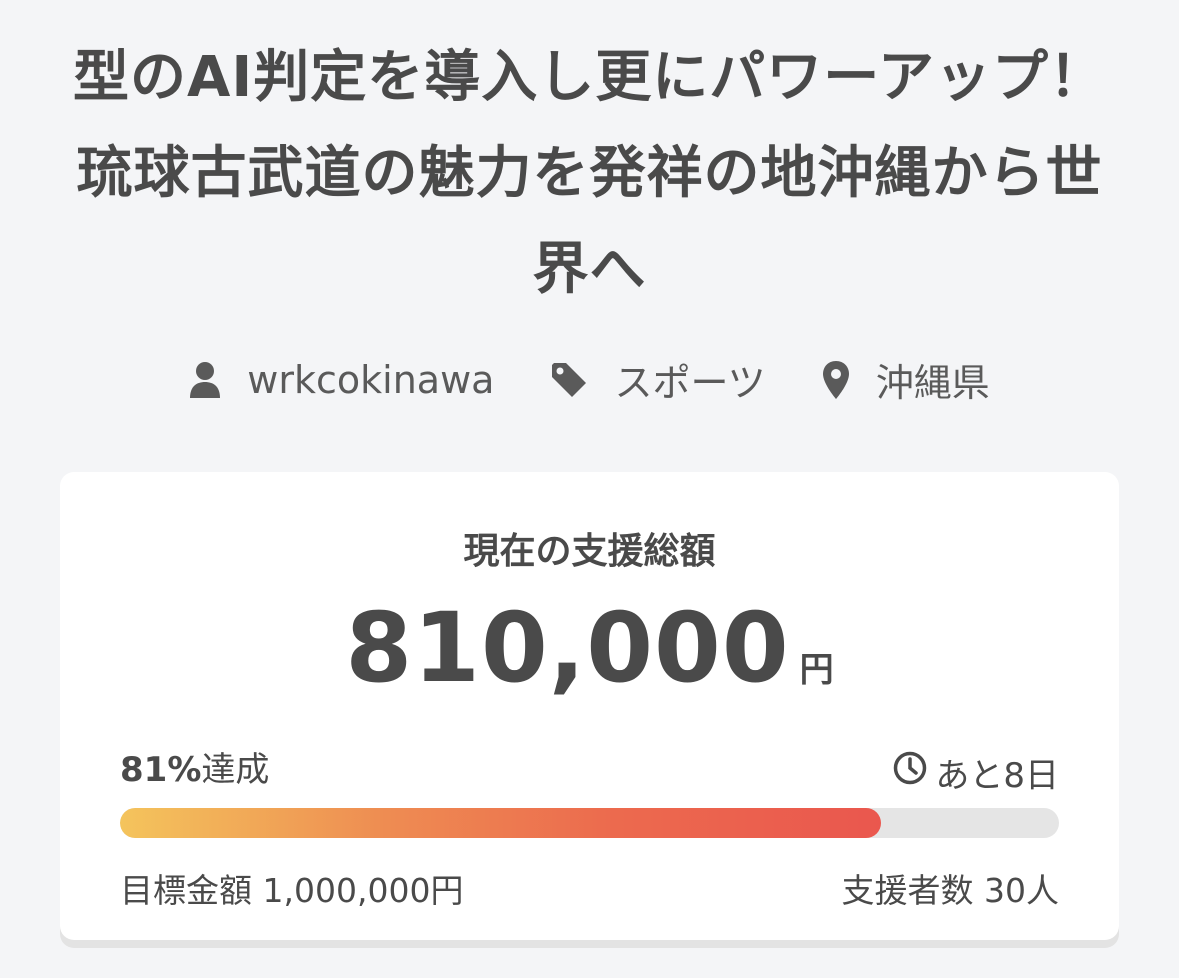  I want to click on user-icon, so click(205, 380).